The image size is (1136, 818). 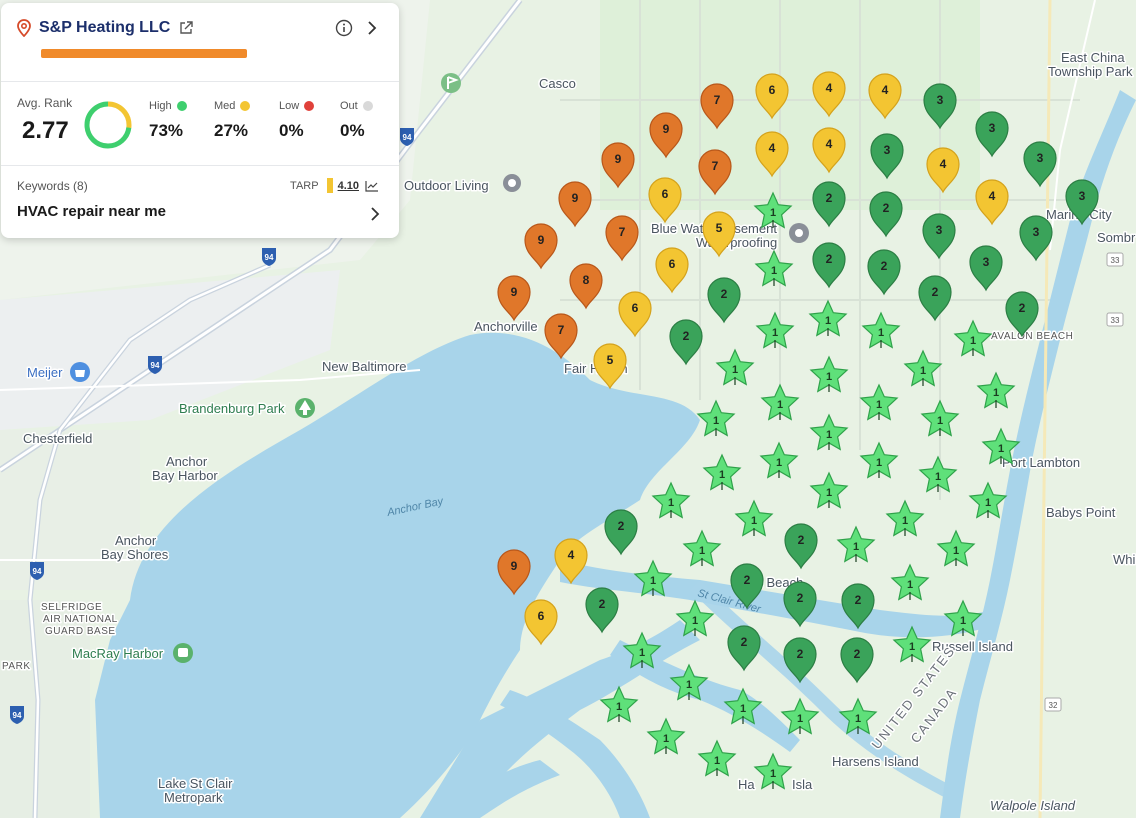 What do you see at coordinates (875, 761) in the screenshot?
I see `place-label: Harsens Island` at bounding box center [875, 761].